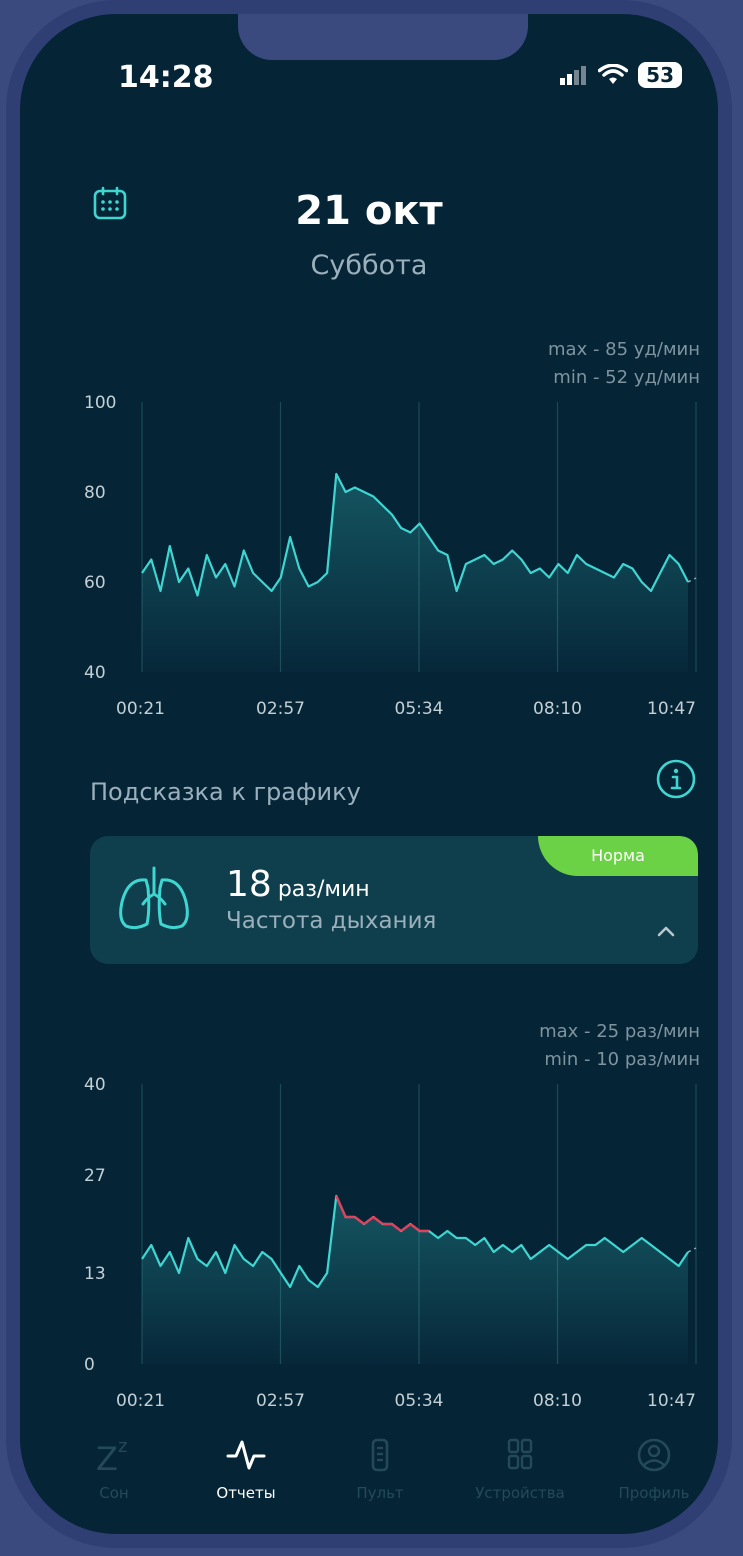 This screenshot has height=1556, width=743. I want to click on tab-profile: Профиль, so click(654, 1469).